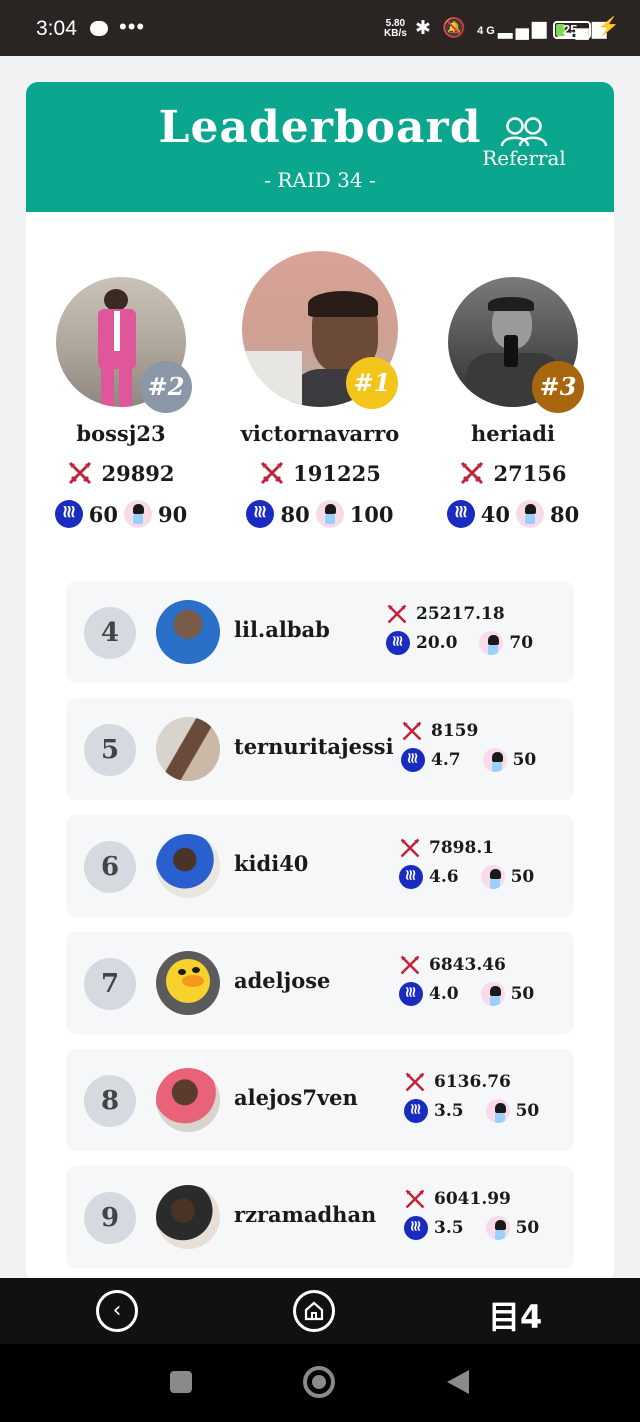 The height and width of the screenshot is (1422, 640). I want to click on avatar: #1, so click(320, 330).